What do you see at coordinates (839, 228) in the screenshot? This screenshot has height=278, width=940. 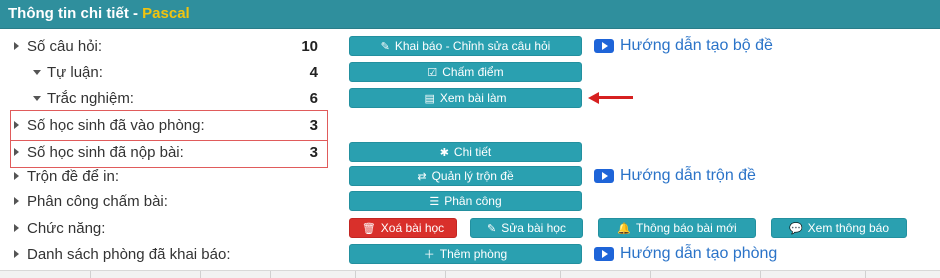 I see `view-notices-button: 💬 Xem thông báo` at bounding box center [839, 228].